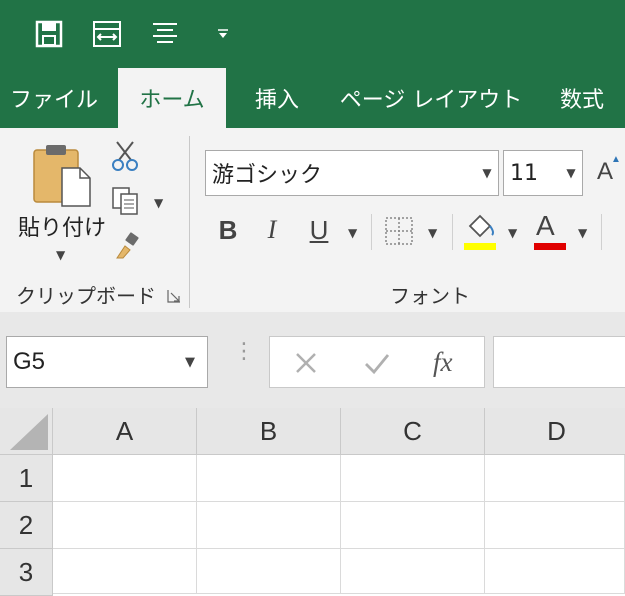 The width and height of the screenshot is (625, 596). Describe the element at coordinates (319, 230) in the screenshot. I see `underline-button: U` at that location.